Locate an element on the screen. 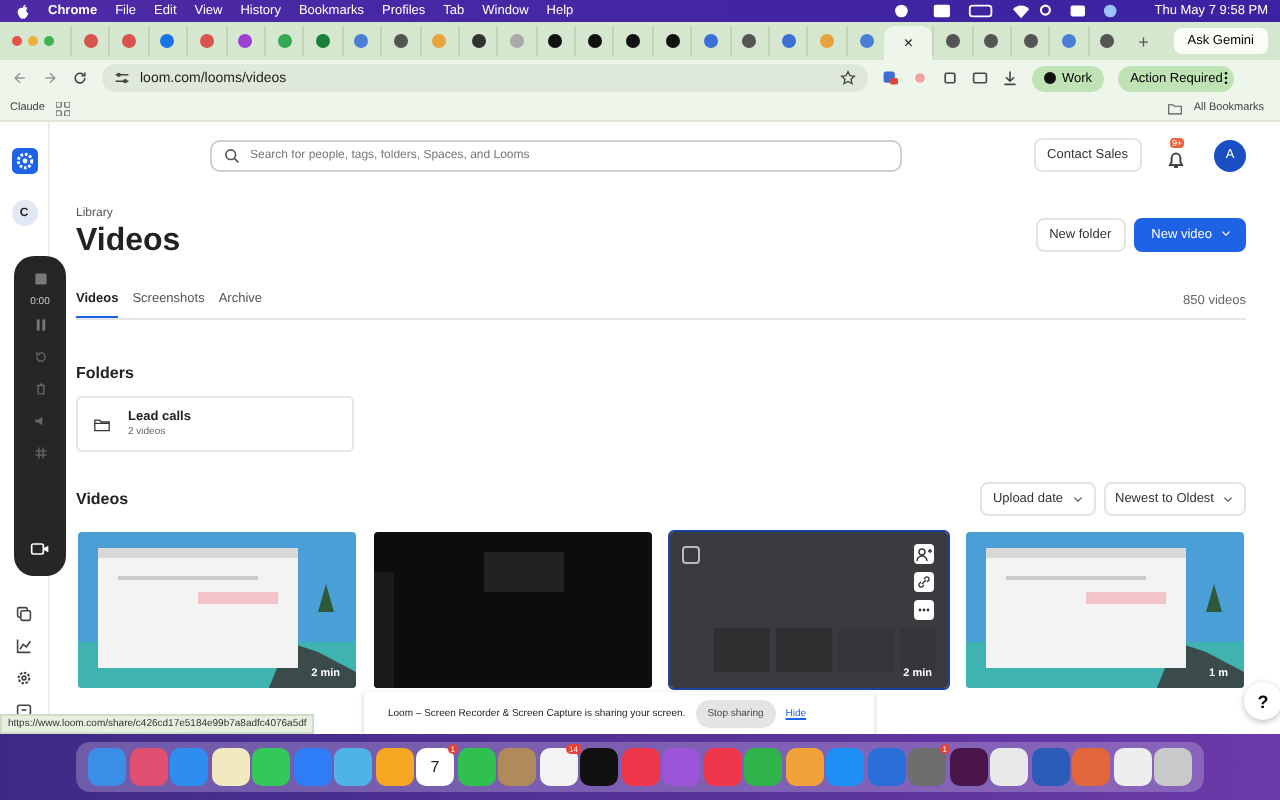  section-heading: Folders is located at coordinates (106, 373).